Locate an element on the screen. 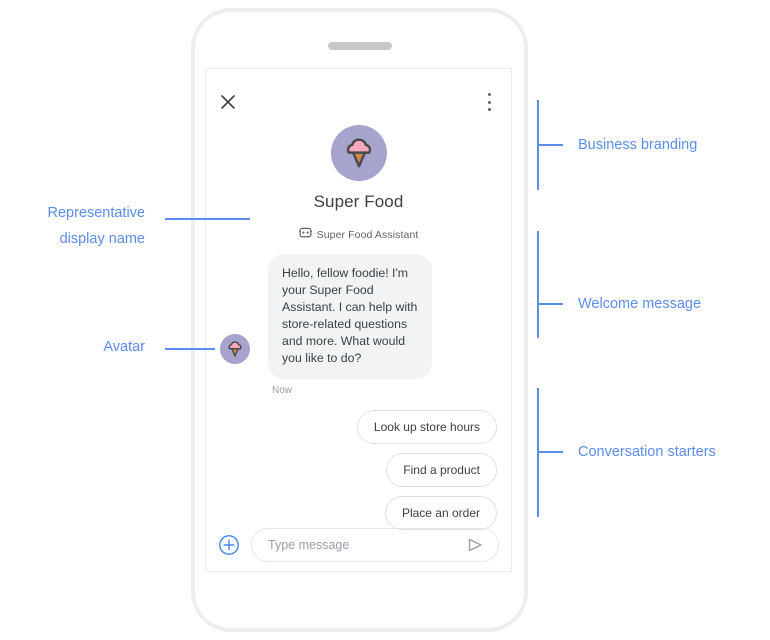  avatar is located at coordinates (235, 349).